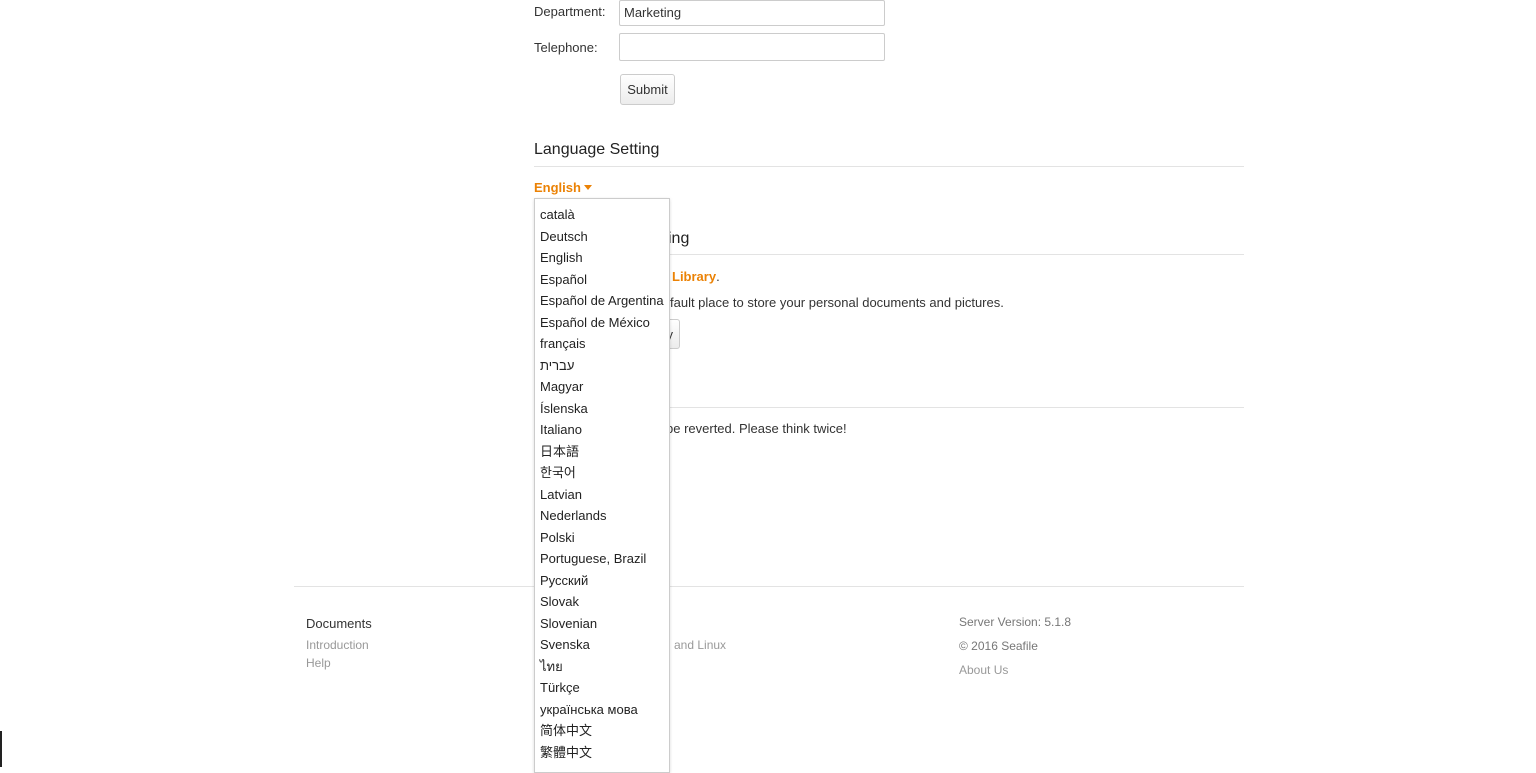 This screenshot has width=1536, height=773. I want to click on language-option: Español de Argentina, so click(602, 301).